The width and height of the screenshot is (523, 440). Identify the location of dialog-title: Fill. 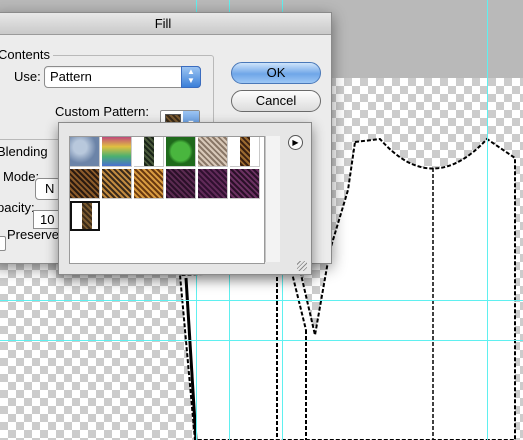
(165, 24).